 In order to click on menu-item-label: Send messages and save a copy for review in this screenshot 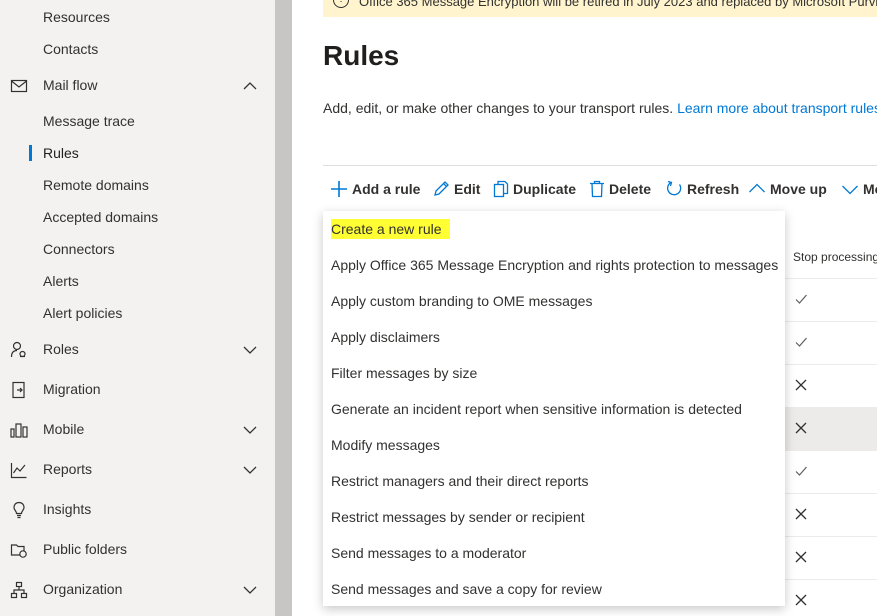, I will do `click(466, 589)`.